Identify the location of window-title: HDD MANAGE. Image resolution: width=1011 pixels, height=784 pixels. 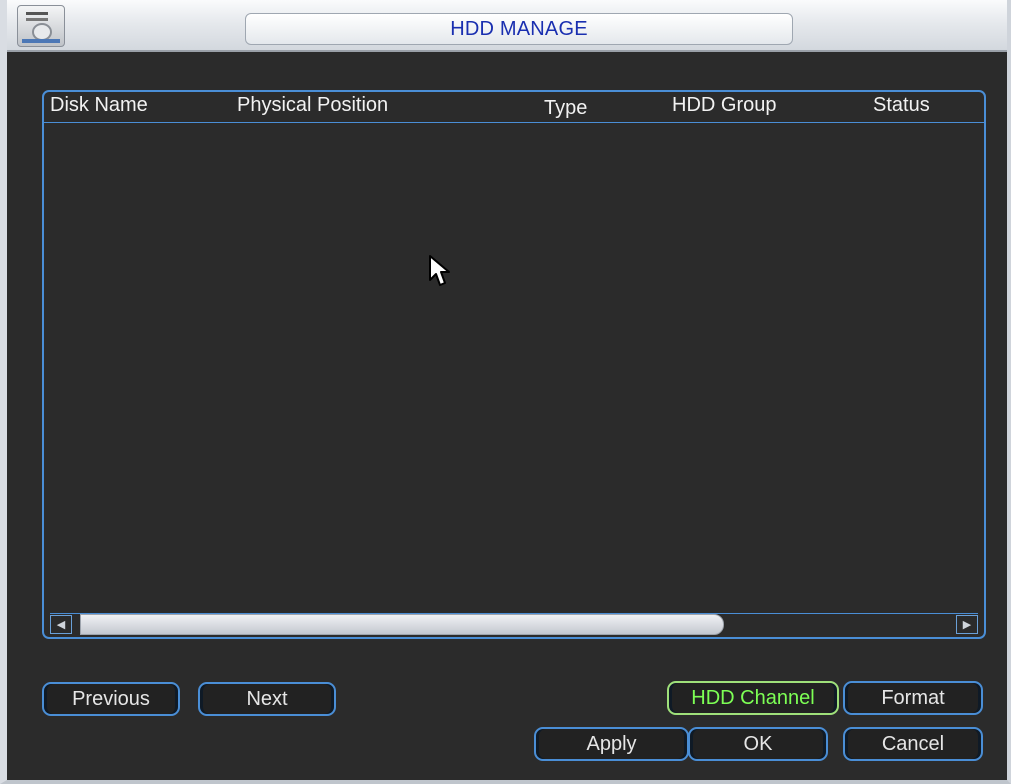
(519, 28).